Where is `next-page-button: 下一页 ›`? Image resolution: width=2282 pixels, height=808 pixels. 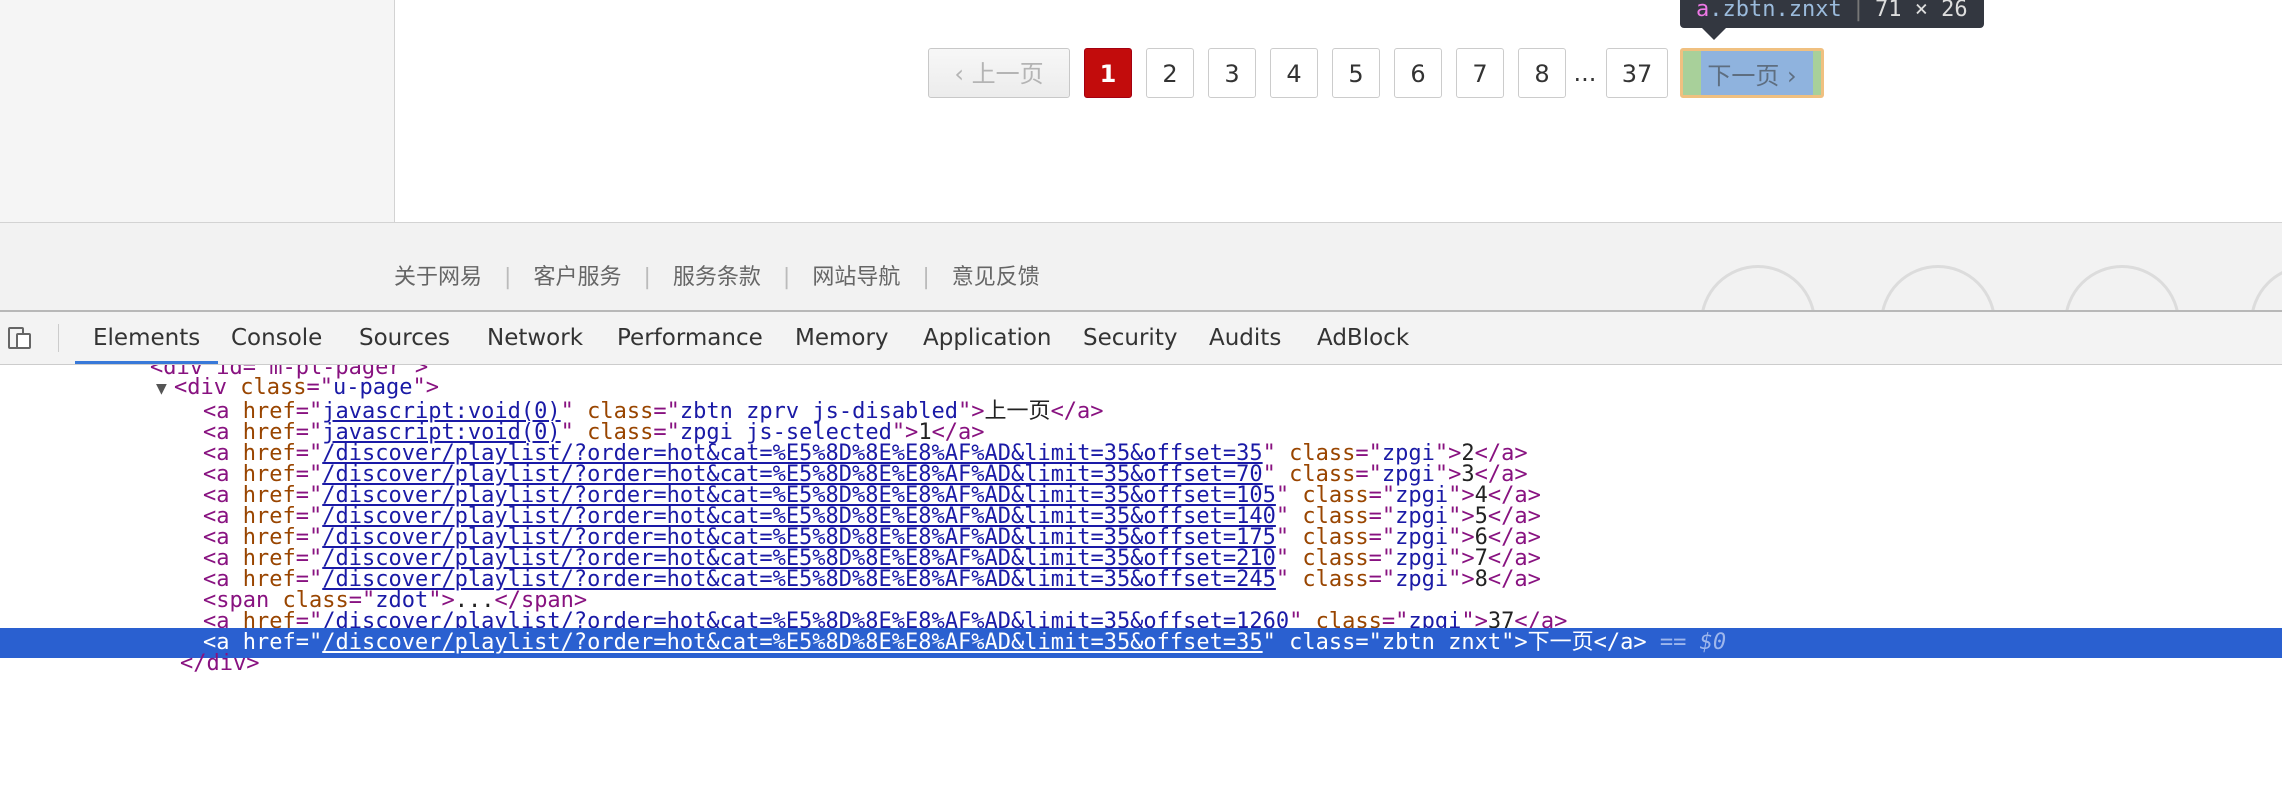 next-page-button: 下一页 › is located at coordinates (1752, 73).